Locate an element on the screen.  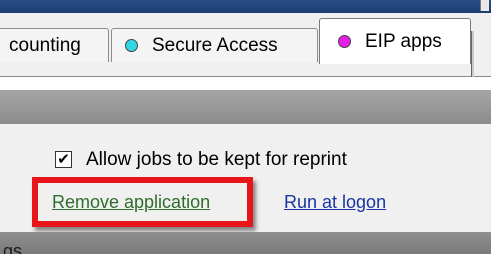
allow-reprint-checkbox: ✔ is located at coordinates (63, 159).